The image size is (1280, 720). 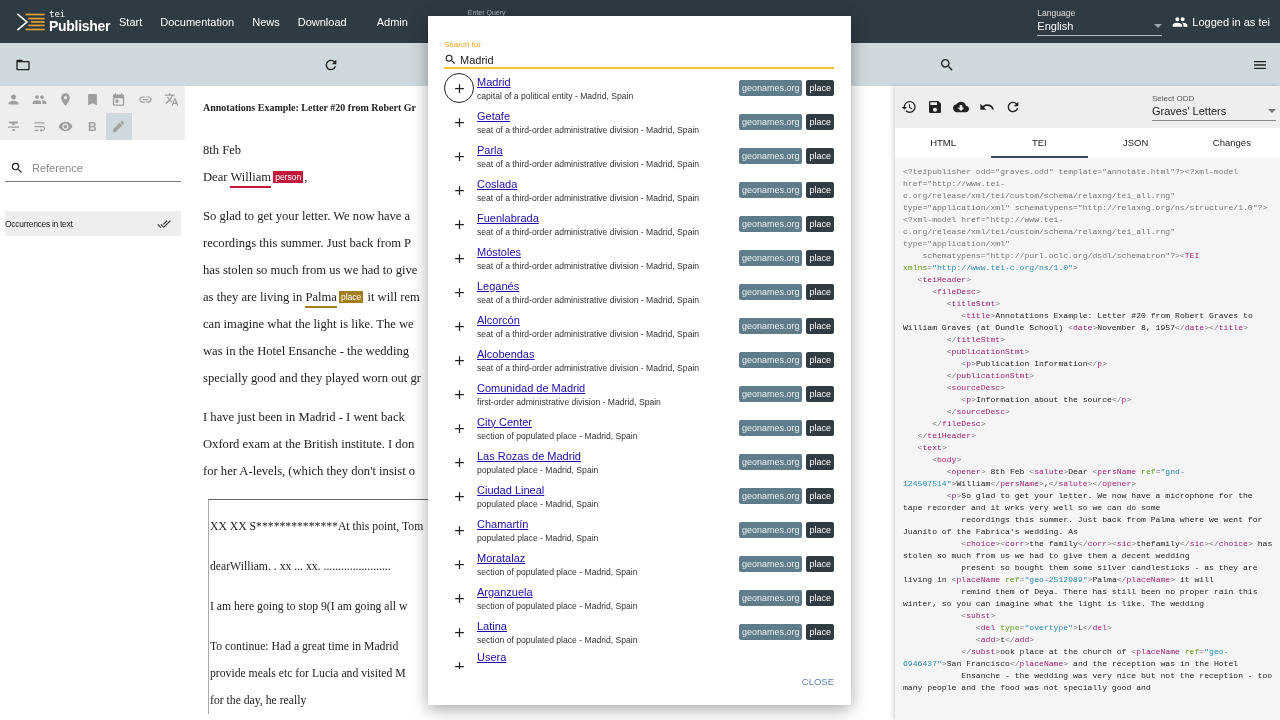 I want to click on save-icon, so click(x=935, y=107).